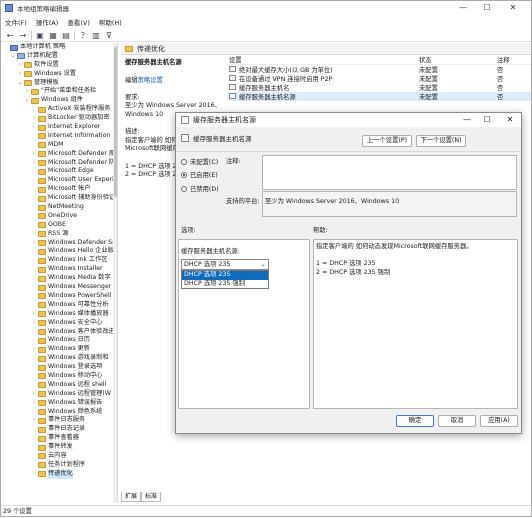 The width and height of the screenshot is (532, 518). Describe the element at coordinates (184, 161) in the screenshot. I see `radio-not-configured-circle` at that location.